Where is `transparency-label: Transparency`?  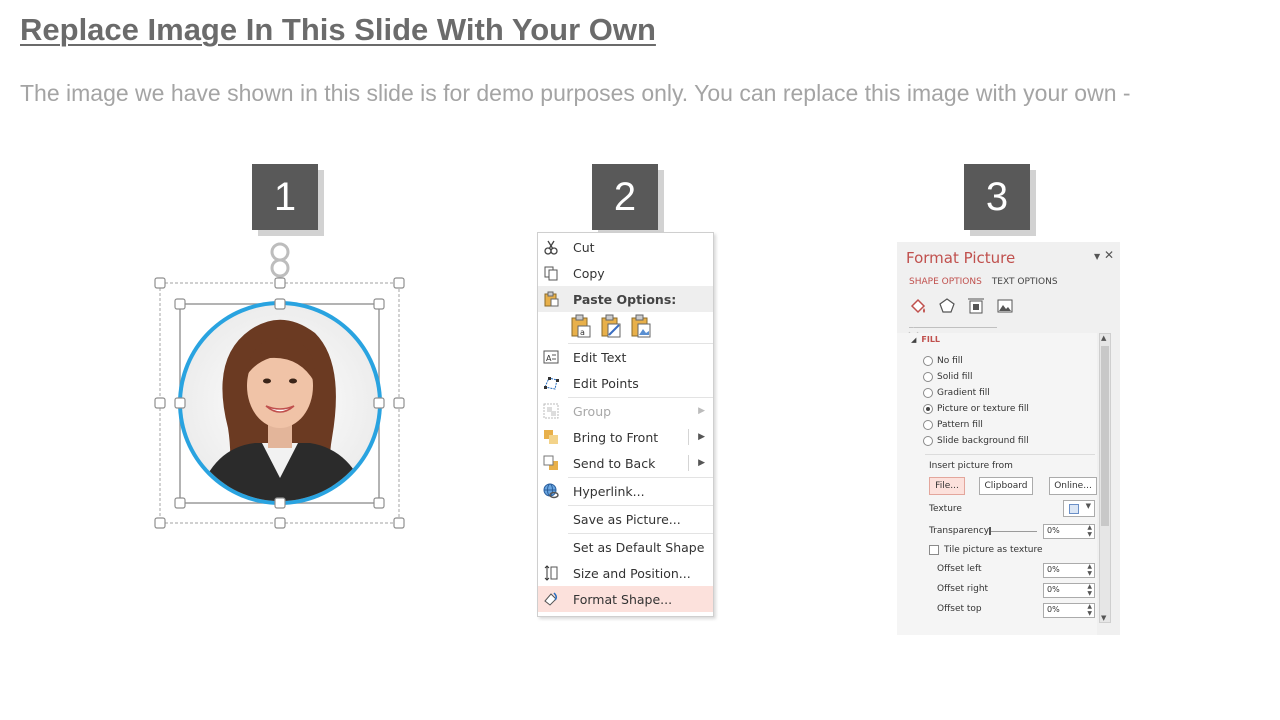
transparency-label: Transparency is located at coordinates (959, 531).